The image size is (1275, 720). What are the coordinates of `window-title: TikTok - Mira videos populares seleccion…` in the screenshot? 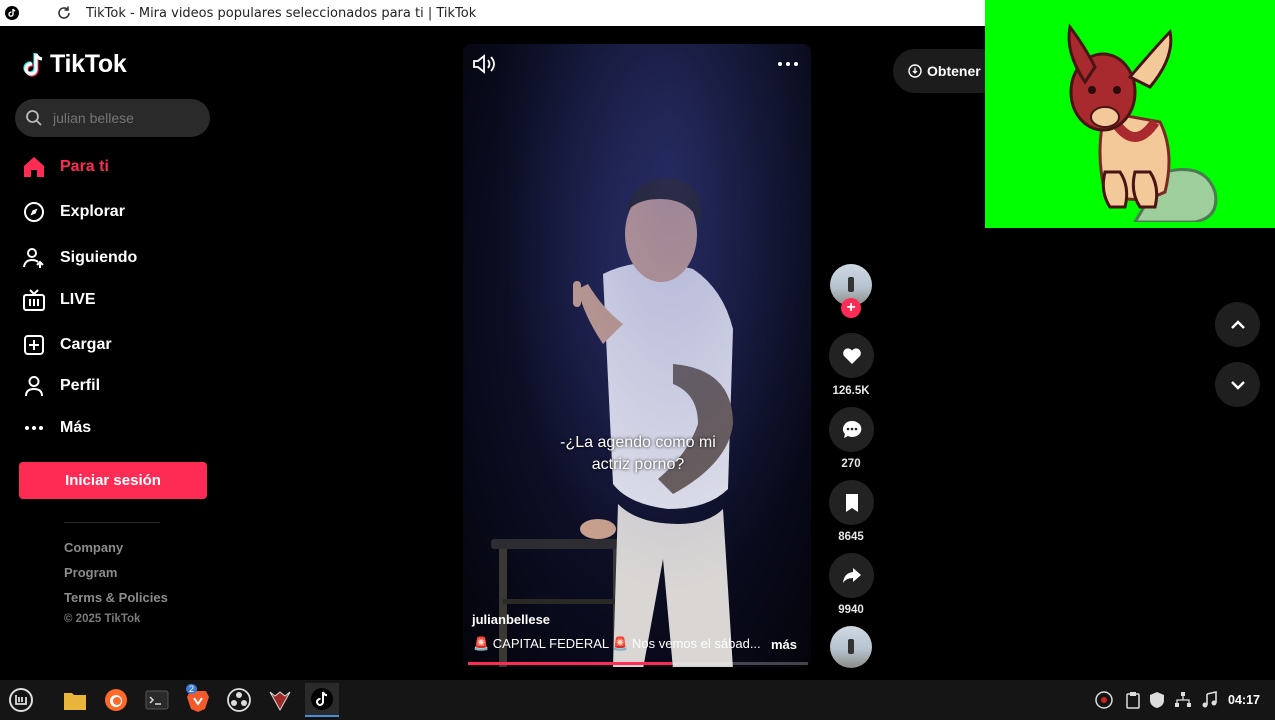 It's located at (281, 13).